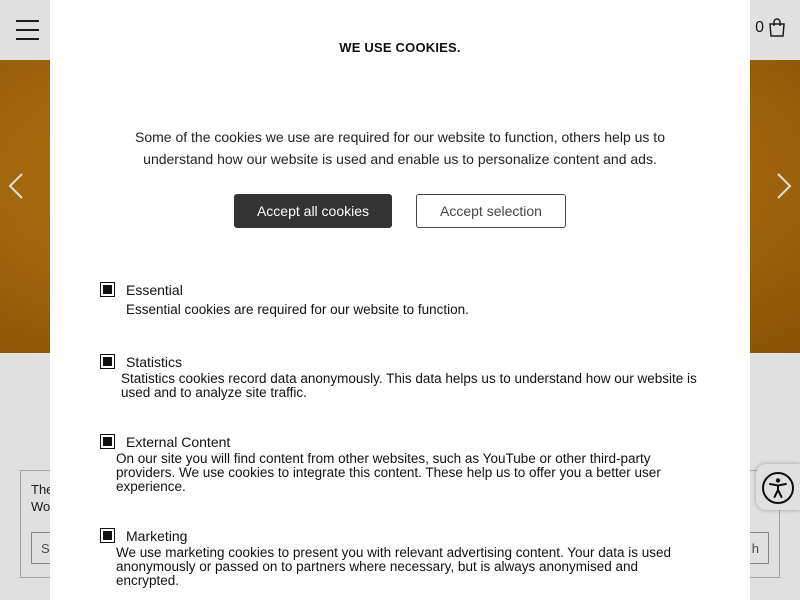  What do you see at coordinates (107, 289) in the screenshot?
I see `essential-checkbox` at bounding box center [107, 289].